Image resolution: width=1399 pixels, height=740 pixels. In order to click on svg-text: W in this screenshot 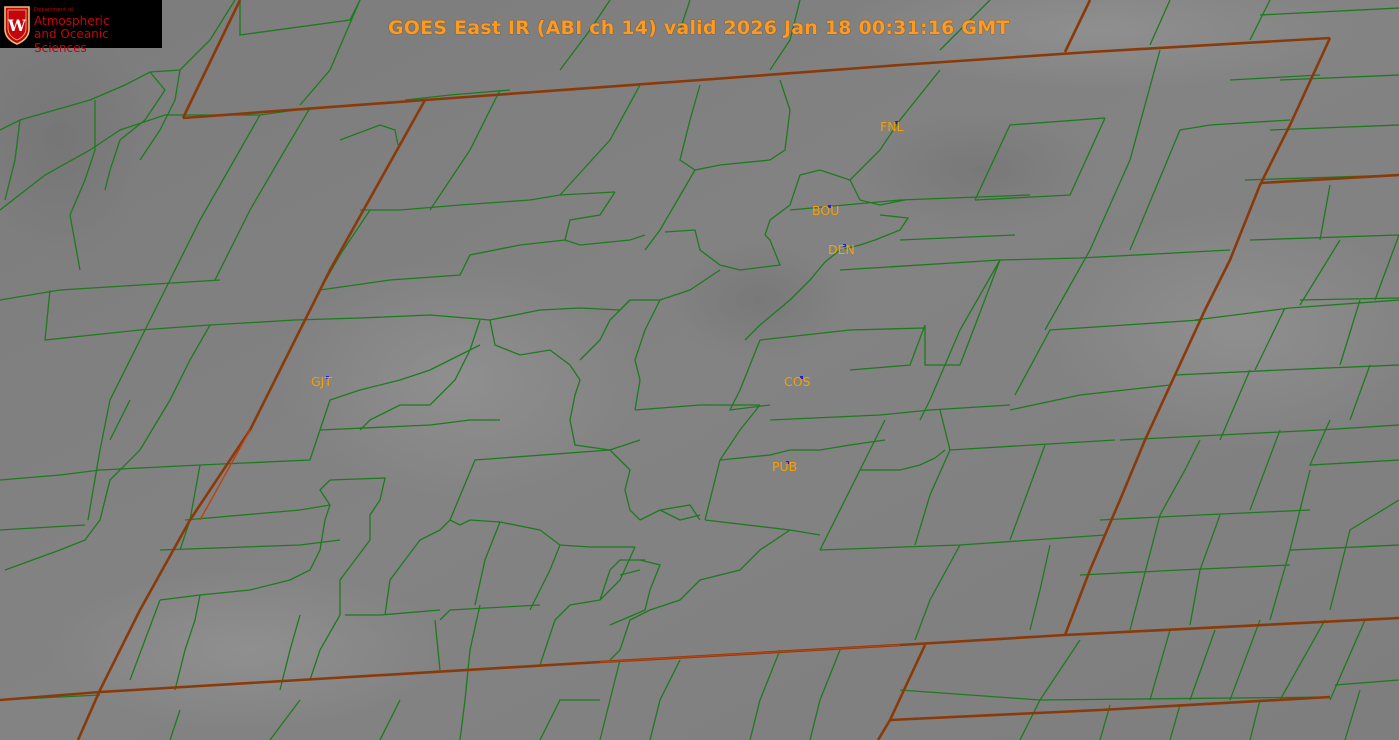, I will do `click(17, 25)`.